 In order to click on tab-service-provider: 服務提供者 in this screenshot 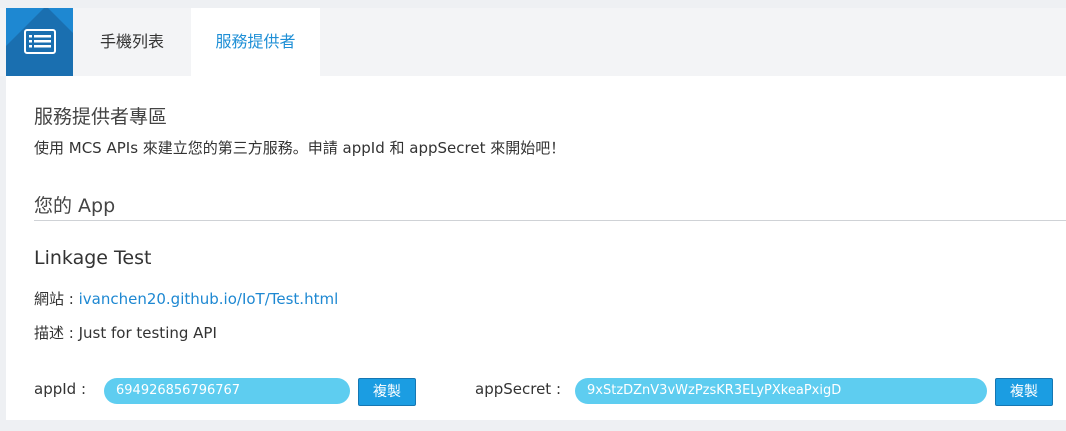, I will do `click(255, 42)`.